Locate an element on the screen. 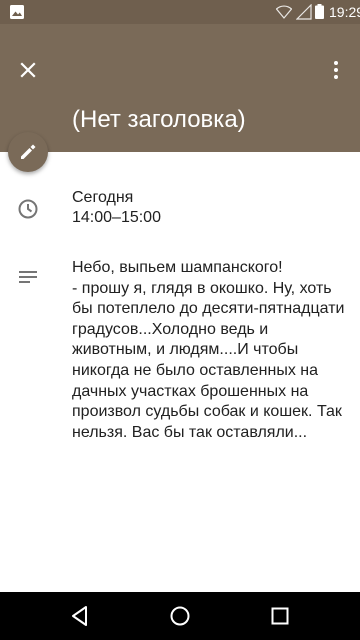 This screenshot has height=640, width=360. navigation-bar is located at coordinates (180, 616).